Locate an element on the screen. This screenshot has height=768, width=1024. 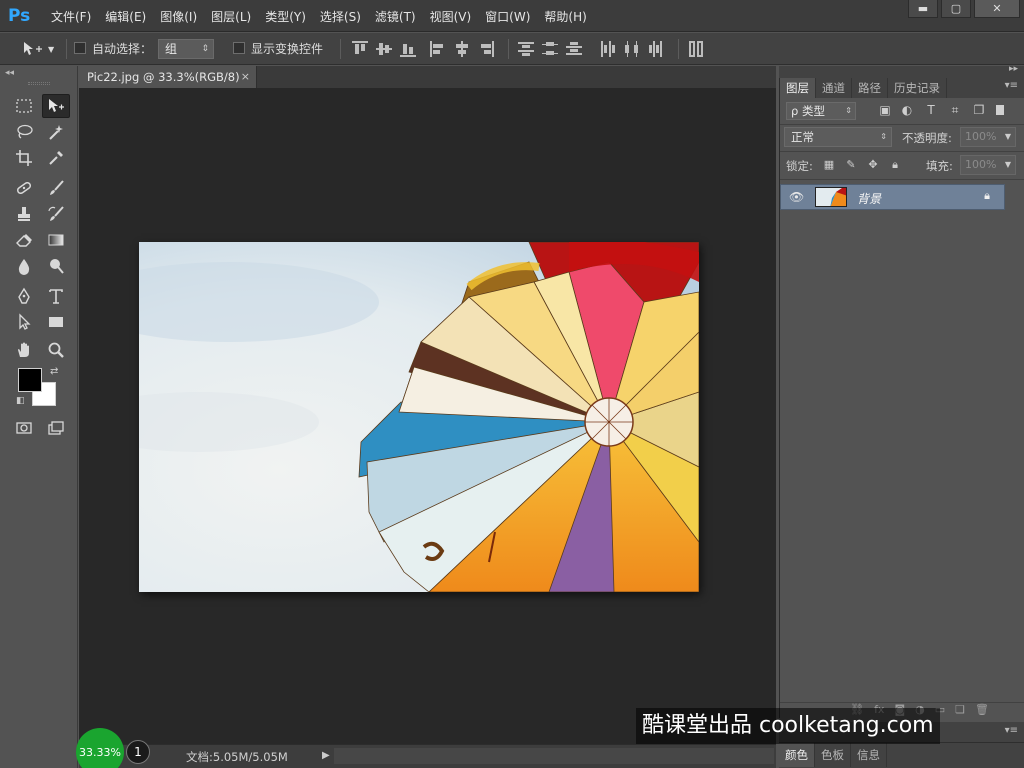
document-size: 文档:5.05M/5.05M is located at coordinates (237, 757).